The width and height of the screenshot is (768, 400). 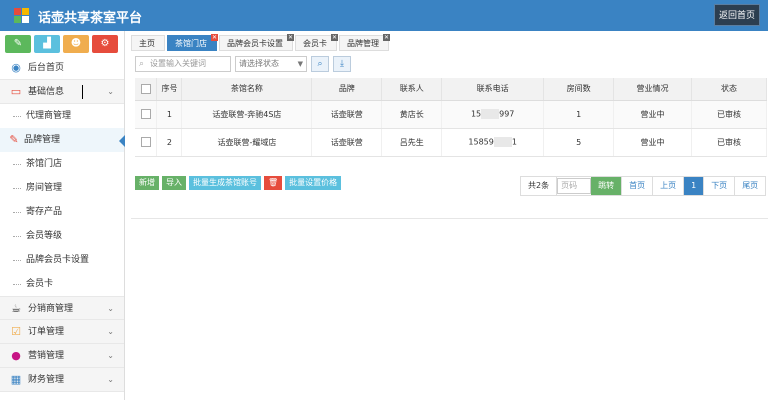 What do you see at coordinates (750, 186) in the screenshot?
I see `last-page-button: 尾页` at bounding box center [750, 186].